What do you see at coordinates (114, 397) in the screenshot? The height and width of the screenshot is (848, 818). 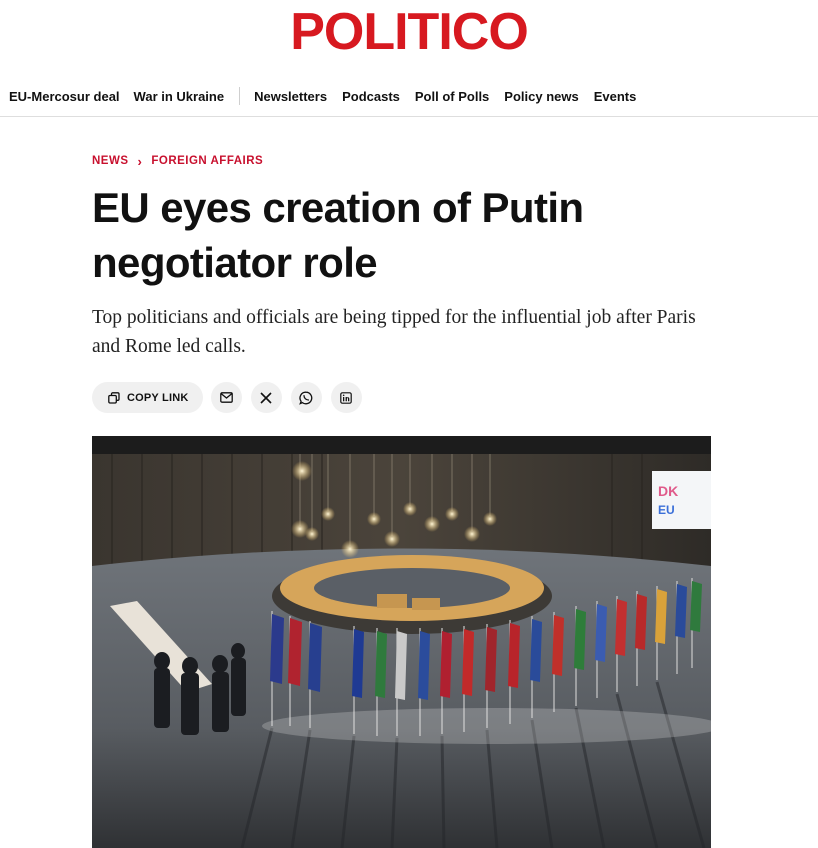 I see `copy-icon` at bounding box center [114, 397].